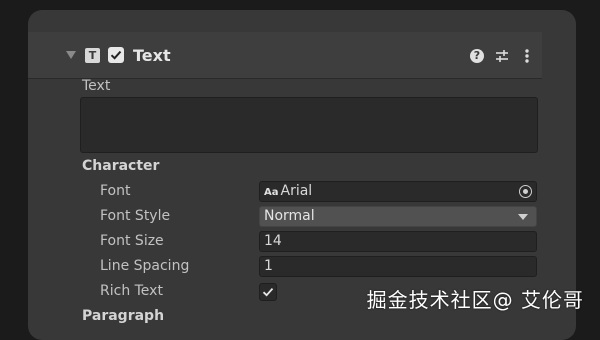 This screenshot has height=340, width=600. I want to click on font-style-value: Normal, so click(289, 216).